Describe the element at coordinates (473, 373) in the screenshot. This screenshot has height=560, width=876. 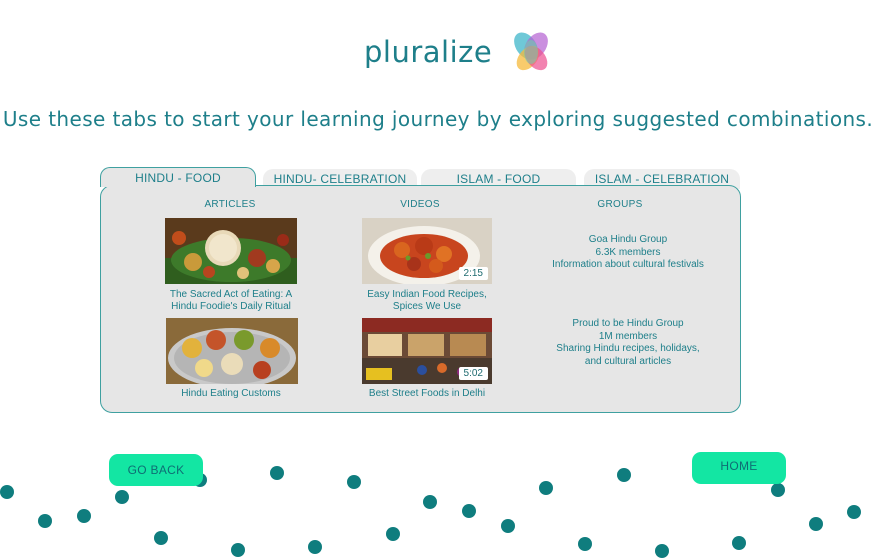
I see `video-duration: 5:02` at that location.